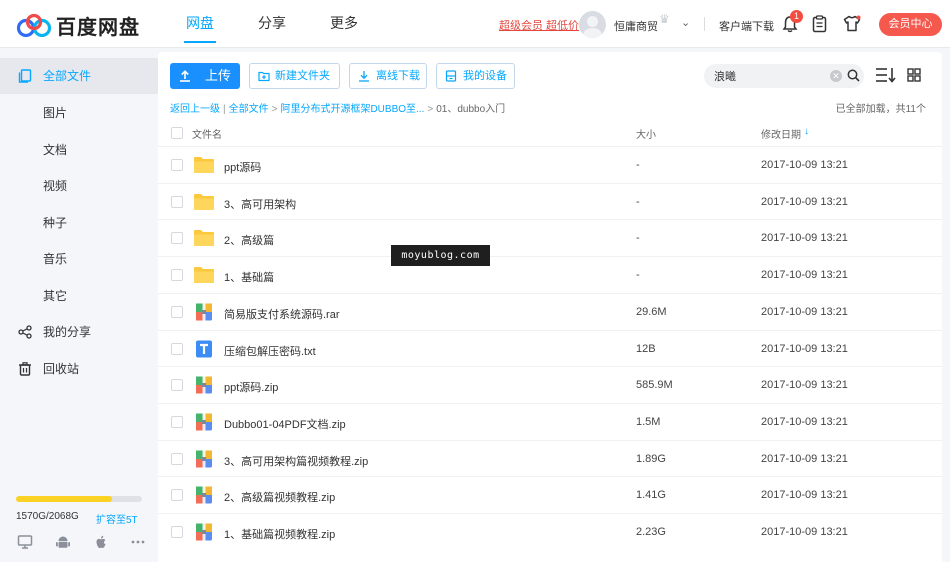 The image size is (950, 562). Describe the element at coordinates (550, 201) in the screenshot. I see `table-row: 3、高可用架构 - 2017-10-09 13:21` at that location.